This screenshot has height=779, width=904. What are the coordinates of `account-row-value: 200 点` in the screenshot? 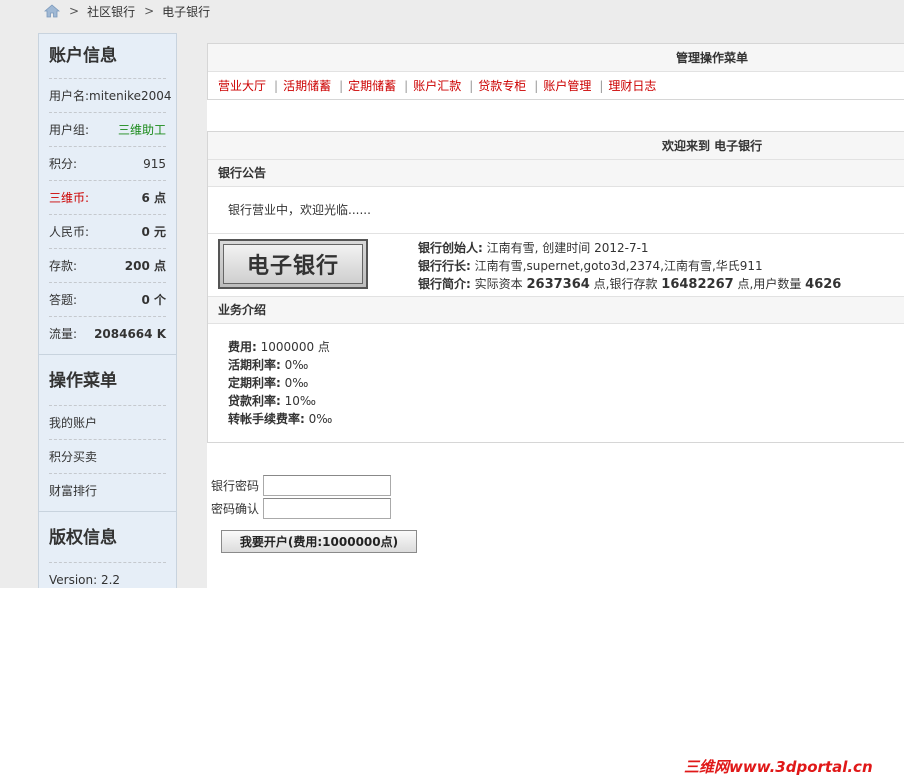 It's located at (145, 266).